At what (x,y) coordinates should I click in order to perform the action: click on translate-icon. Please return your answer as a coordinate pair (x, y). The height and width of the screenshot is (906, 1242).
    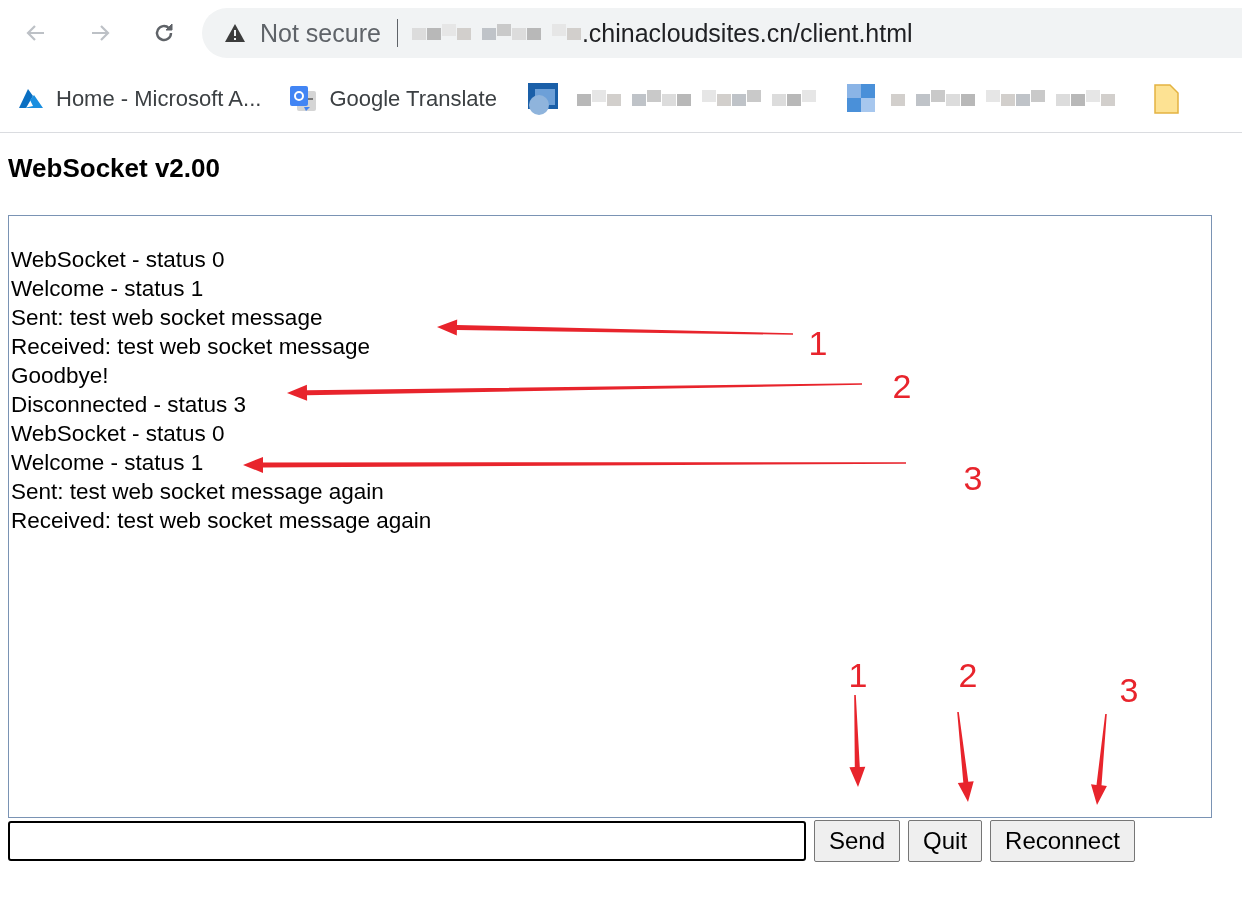
    Looking at the image, I should click on (303, 99).